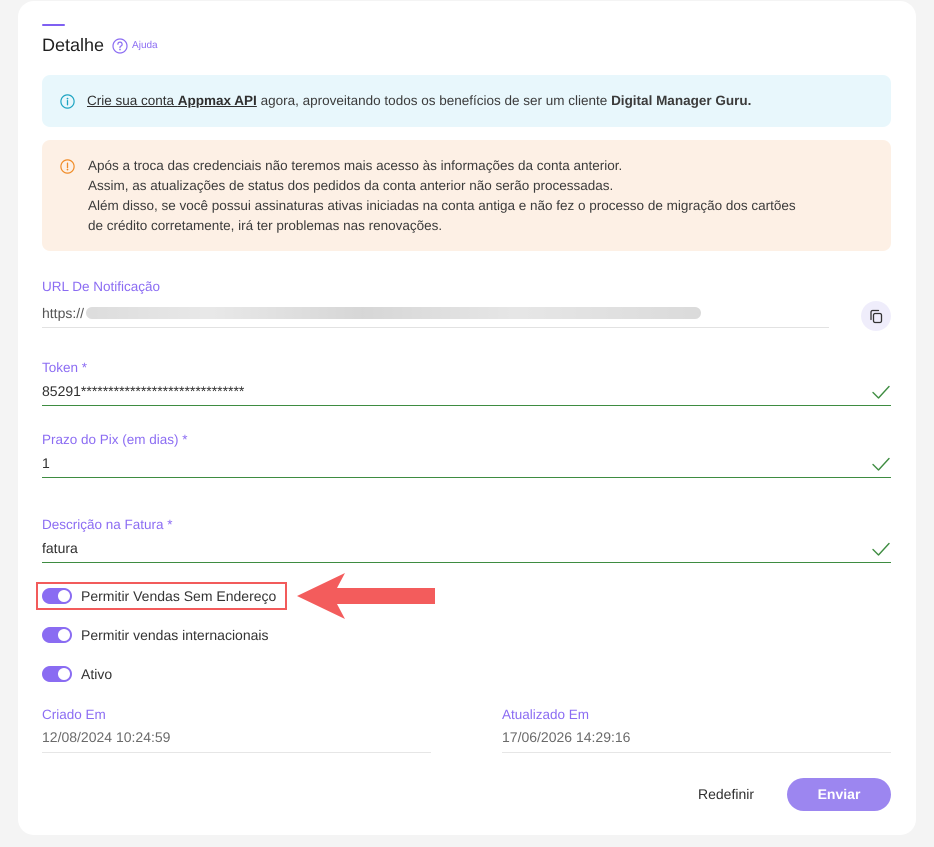 This screenshot has height=847, width=934. I want to click on date-field: 17/06/2026 14:29:16, so click(696, 739).